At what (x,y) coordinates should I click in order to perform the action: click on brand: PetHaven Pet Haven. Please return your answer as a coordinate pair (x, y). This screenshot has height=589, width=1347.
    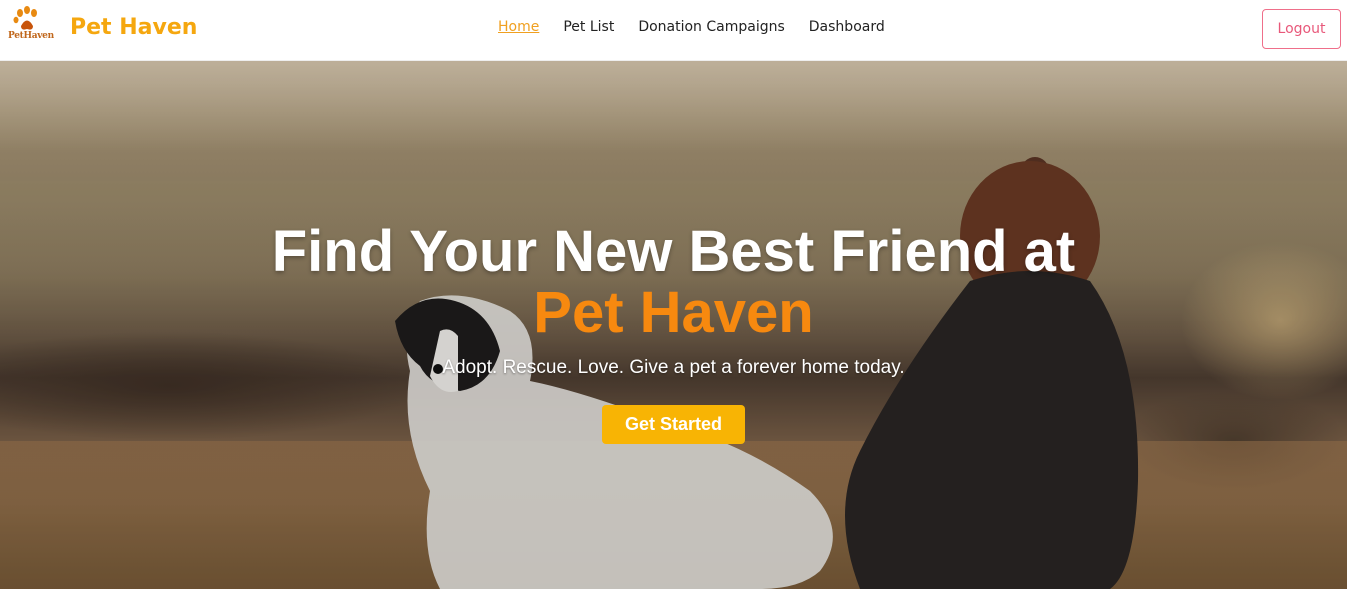
    Looking at the image, I should click on (101, 25).